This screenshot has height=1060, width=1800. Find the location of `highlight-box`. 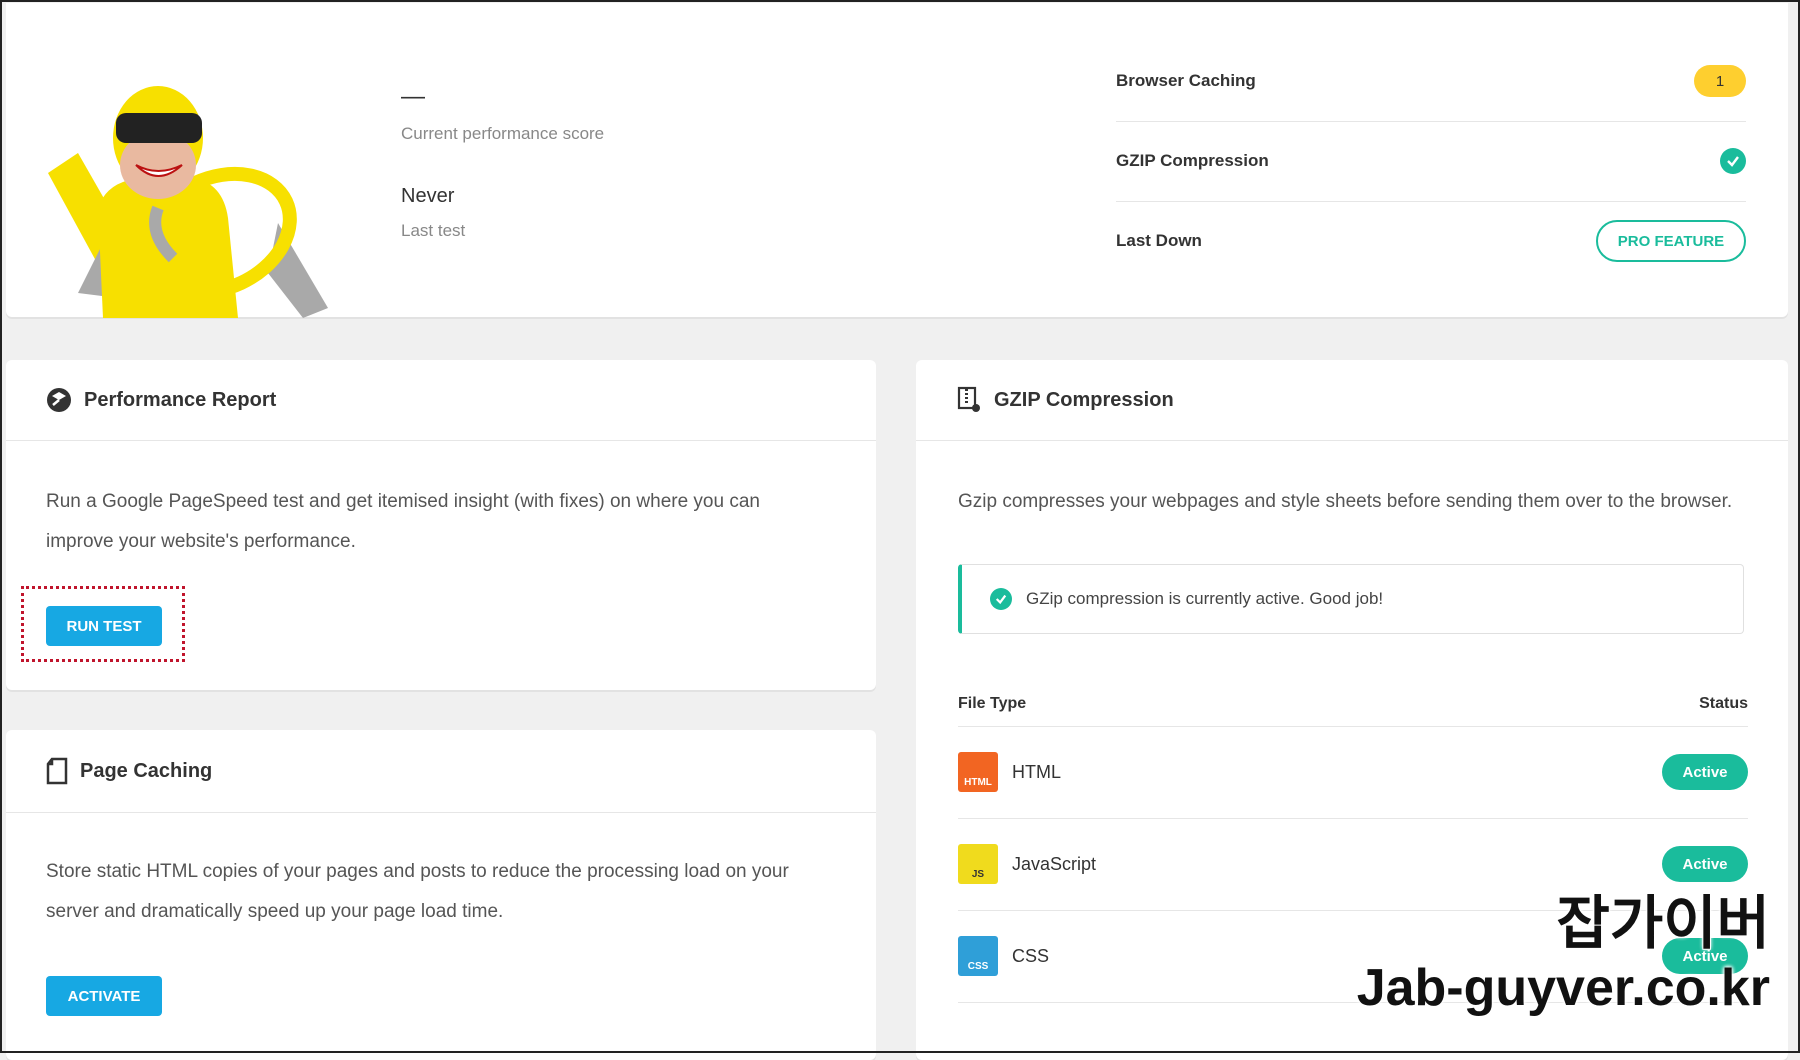

highlight-box is located at coordinates (103, 624).